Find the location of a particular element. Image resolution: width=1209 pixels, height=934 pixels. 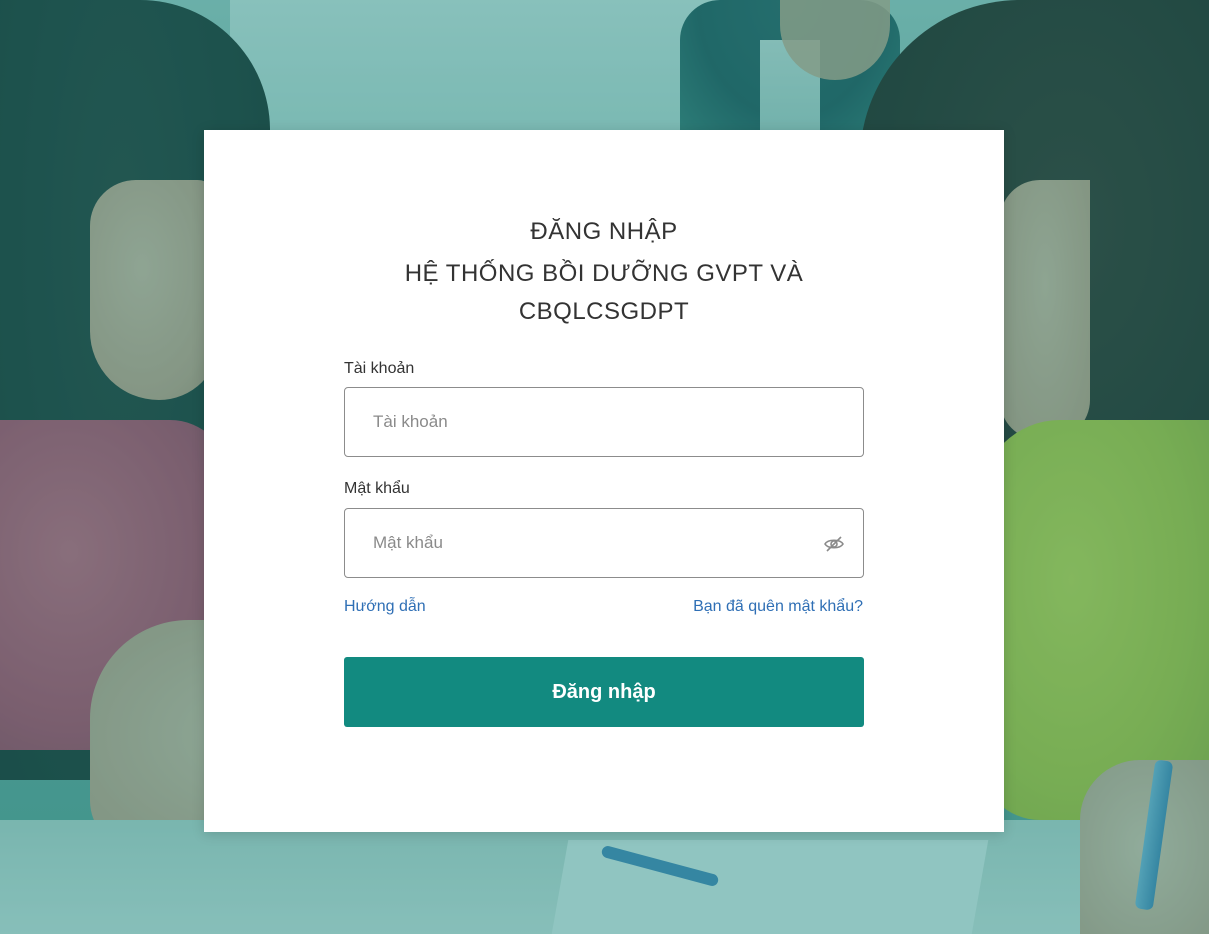

system-title-line2: CBQLCSGDPT is located at coordinates (604, 311).